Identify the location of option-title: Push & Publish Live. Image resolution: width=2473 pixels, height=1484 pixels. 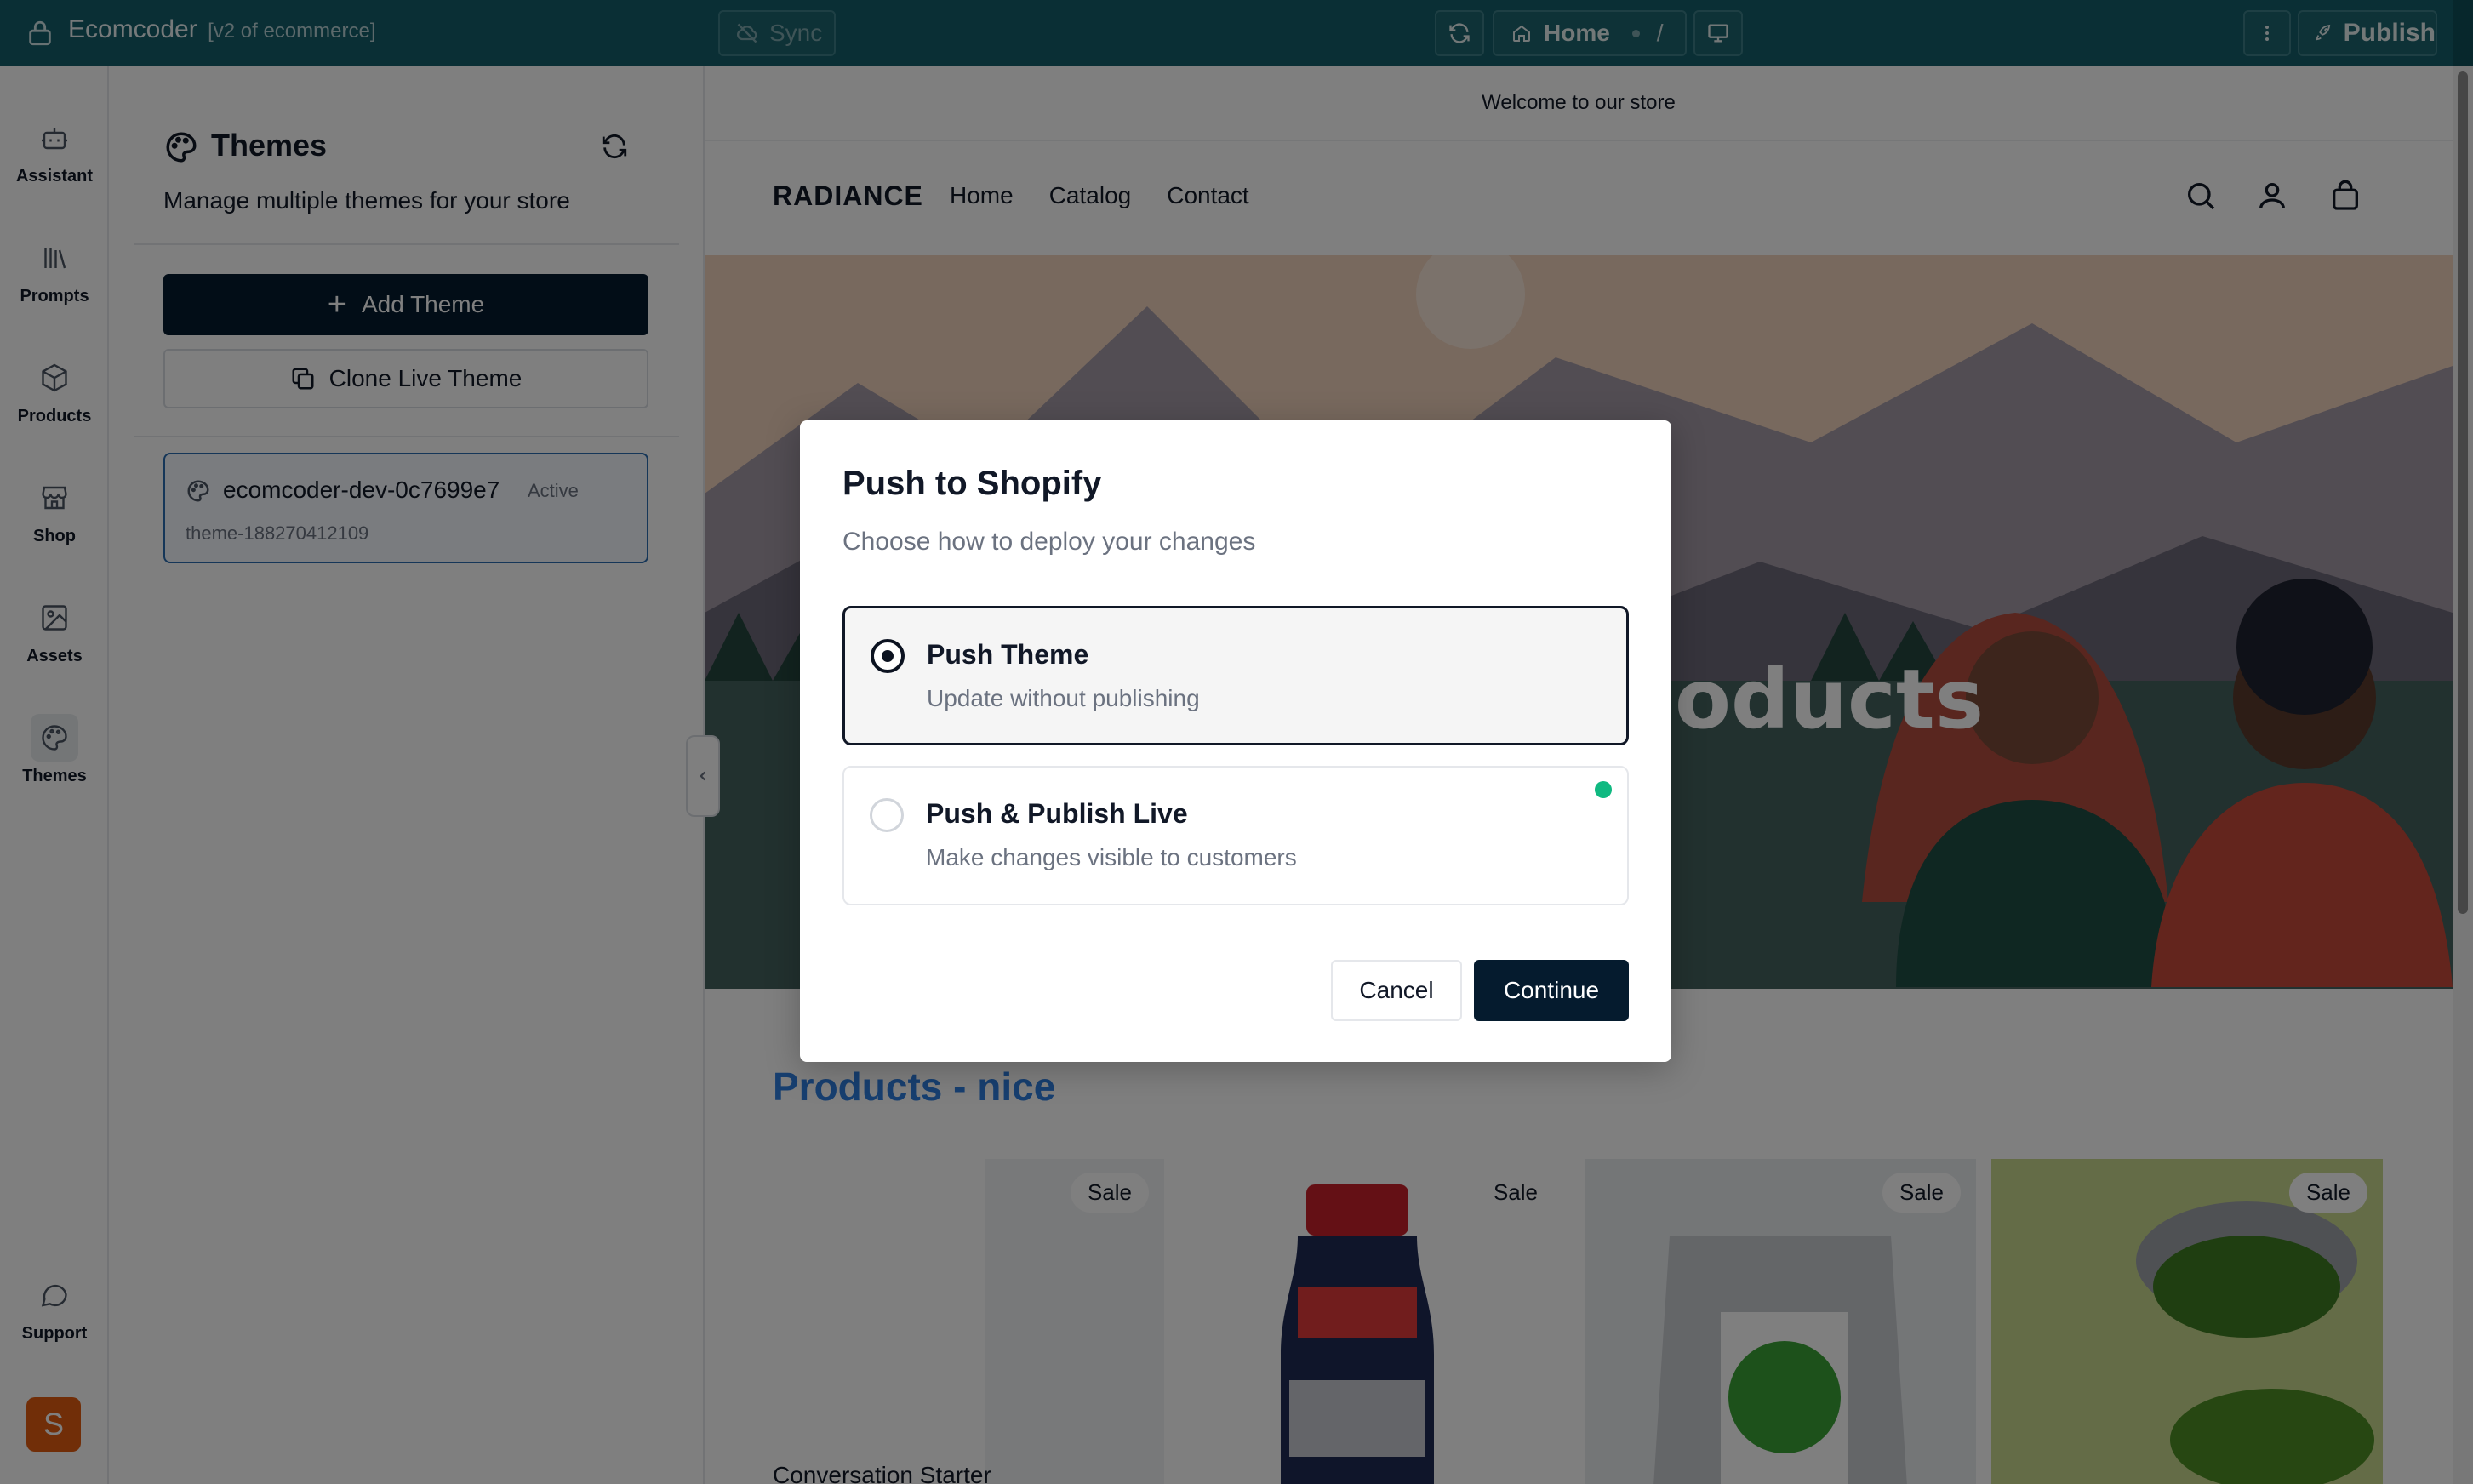
(1057, 813).